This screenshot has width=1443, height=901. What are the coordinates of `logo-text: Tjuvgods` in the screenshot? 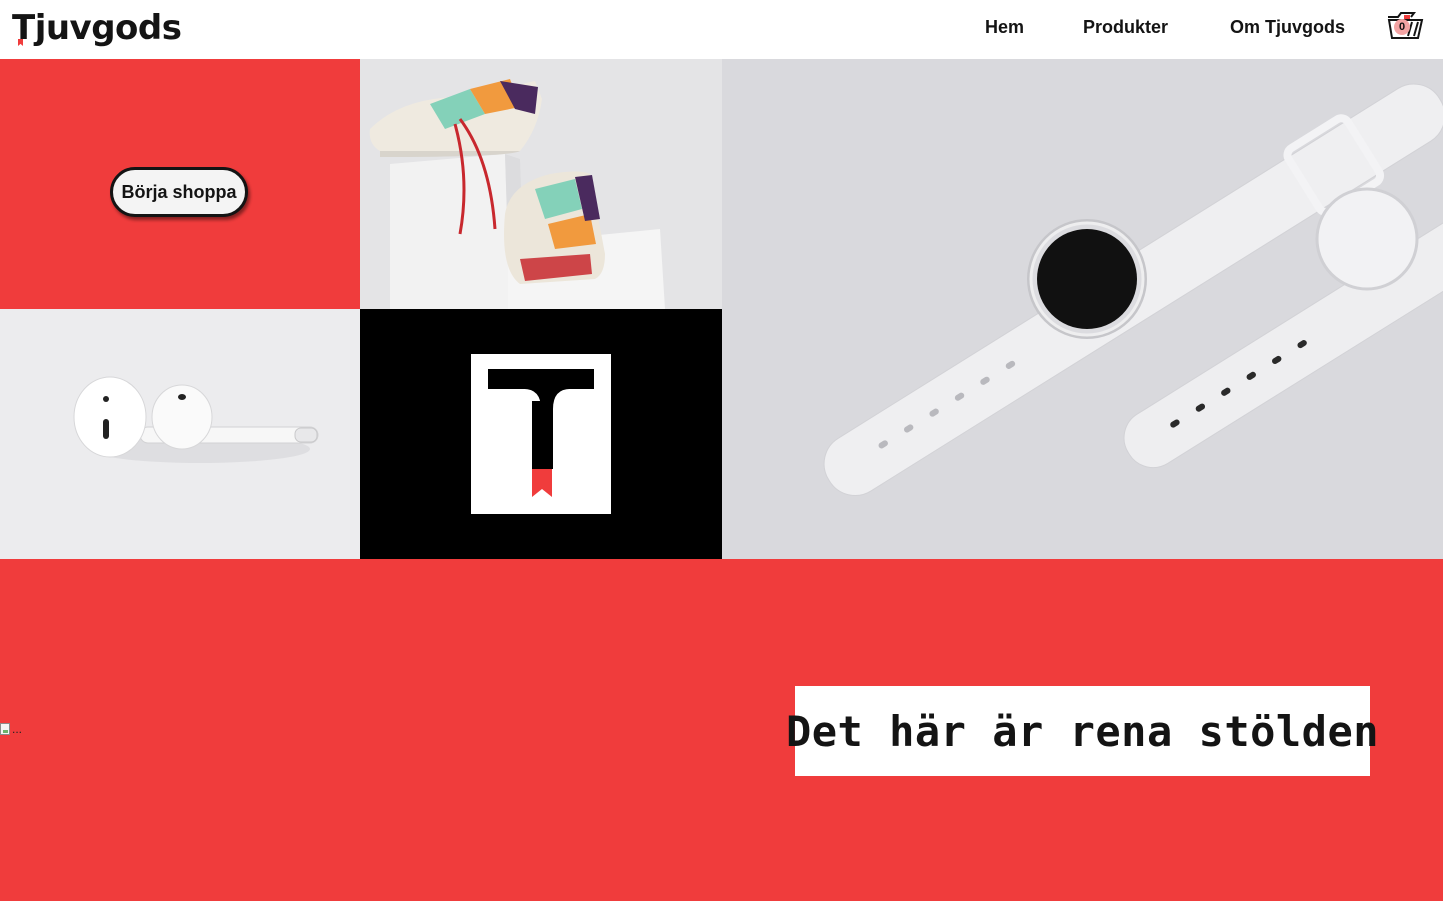 It's located at (97, 28).